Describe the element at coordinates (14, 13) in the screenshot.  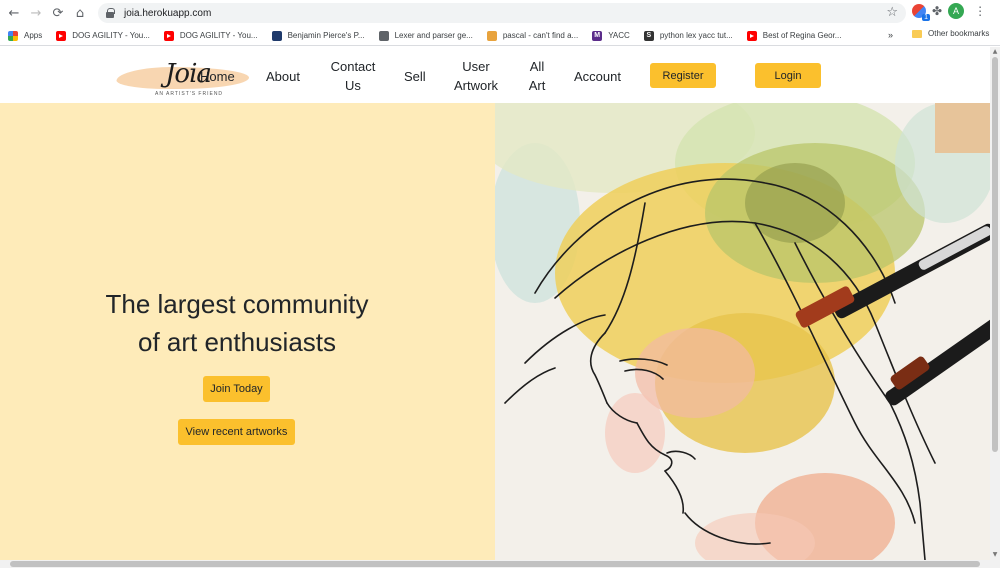
I see `back-arrow-icon: ←` at that location.